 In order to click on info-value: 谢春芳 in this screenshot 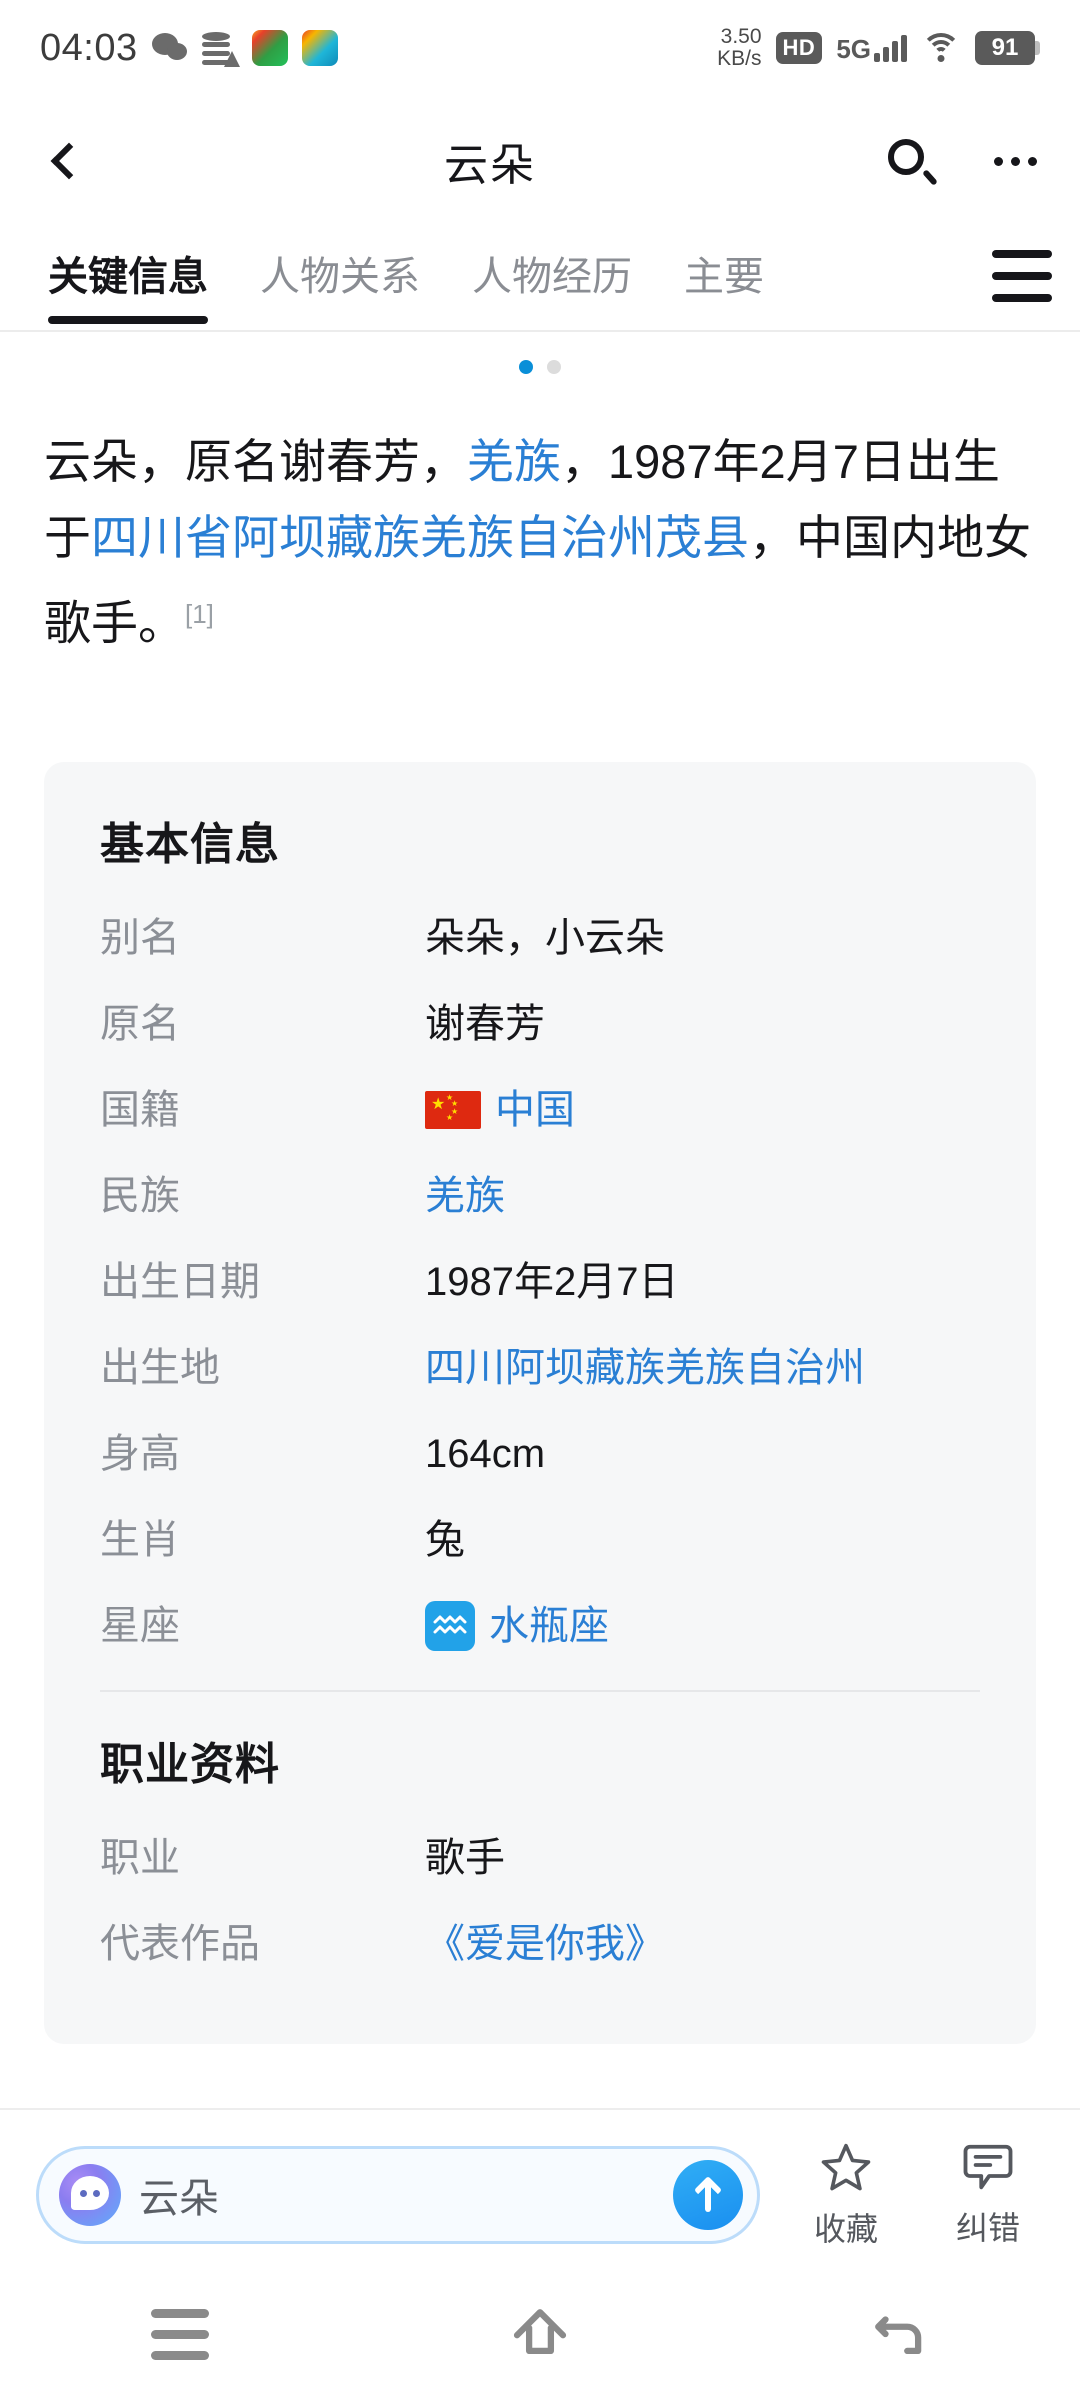, I will do `click(485, 1024)`.